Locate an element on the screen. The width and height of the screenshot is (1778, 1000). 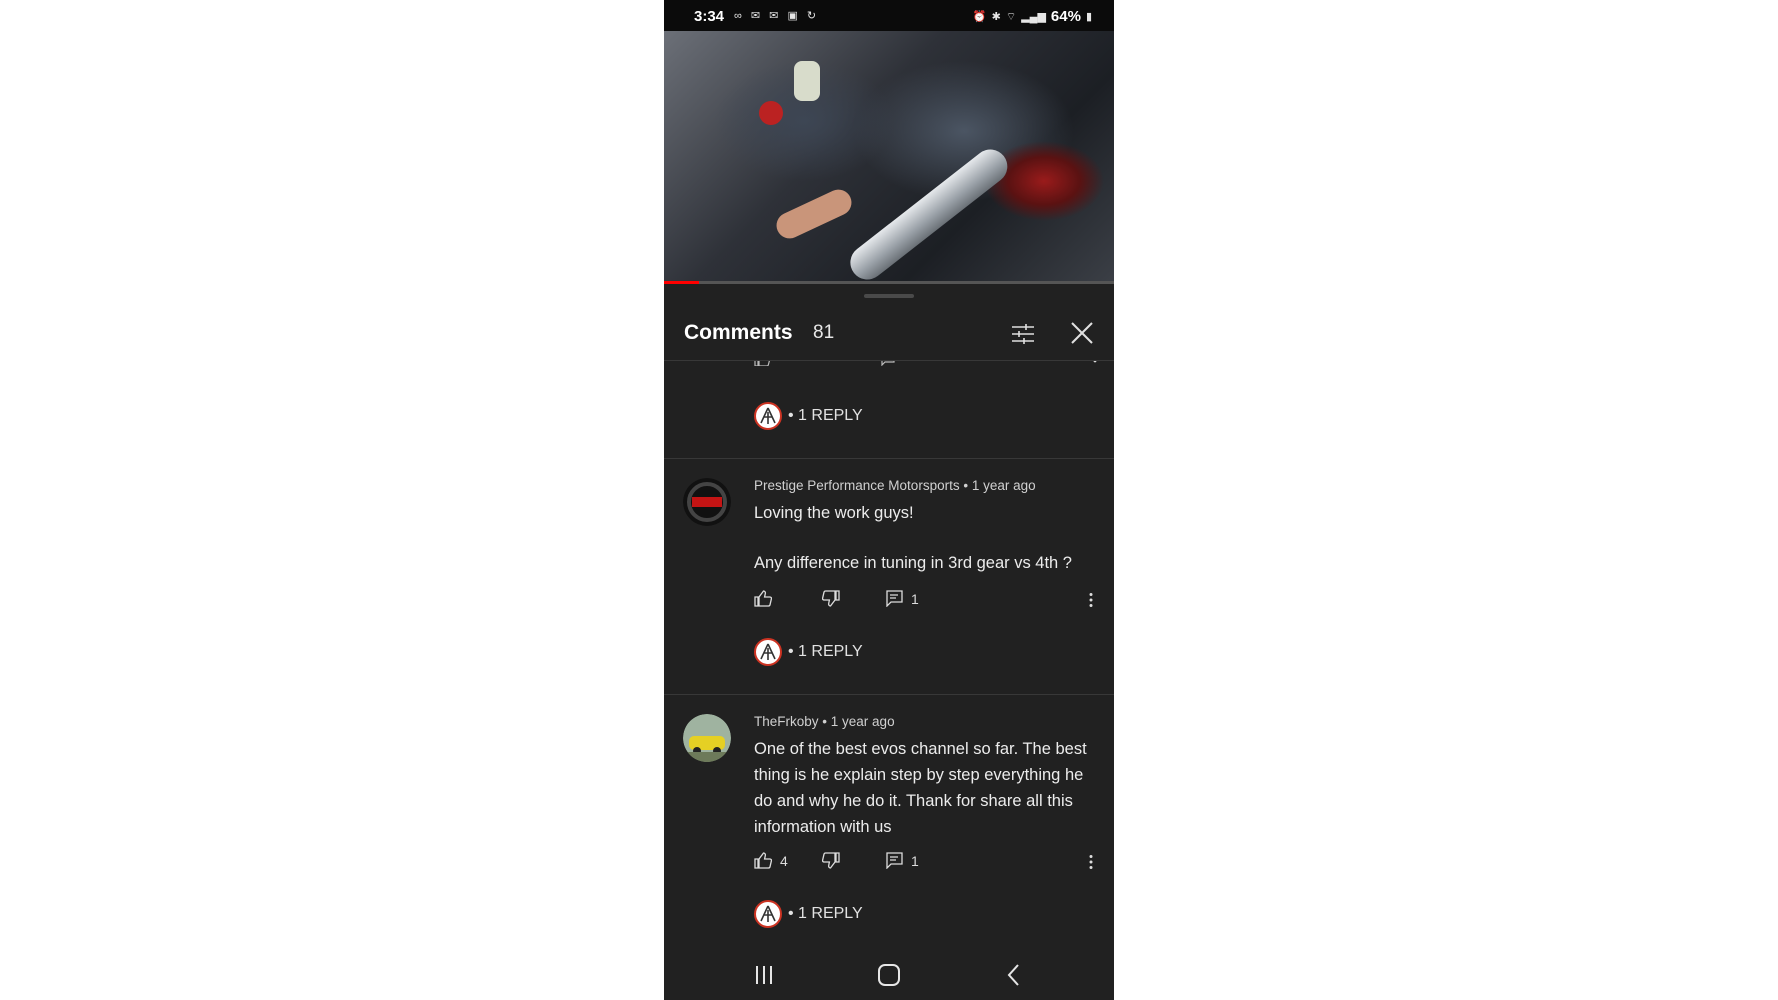
drag-handle is located at coordinates (889, 296).